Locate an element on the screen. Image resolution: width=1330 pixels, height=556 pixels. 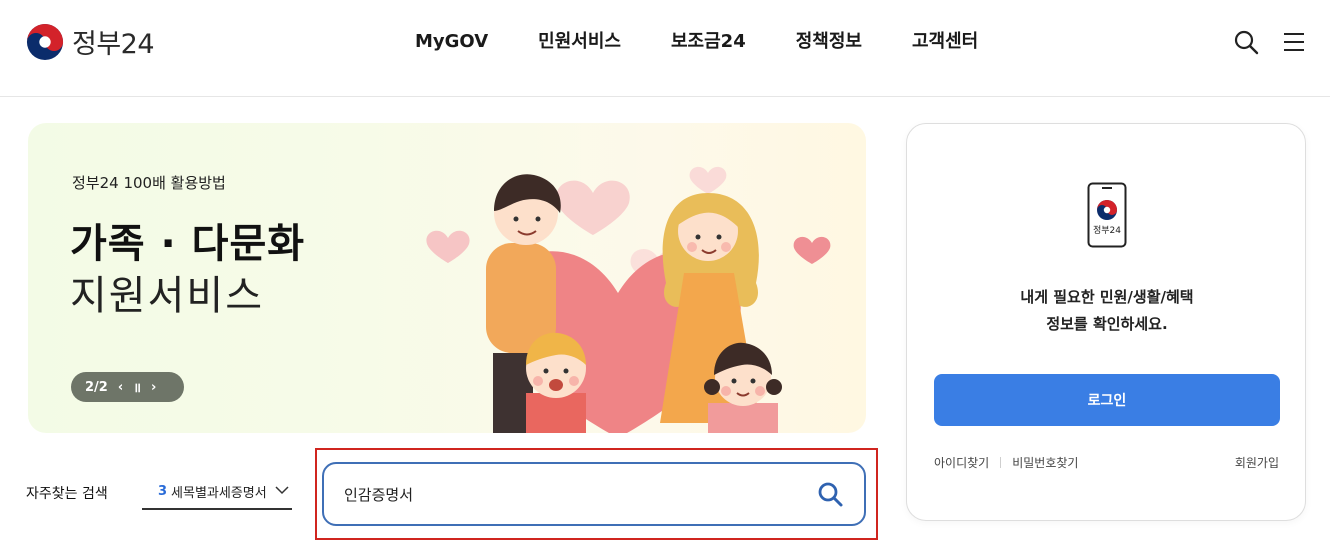
find-password-link: 비밀번호찾기 is located at coordinates (1045, 462).